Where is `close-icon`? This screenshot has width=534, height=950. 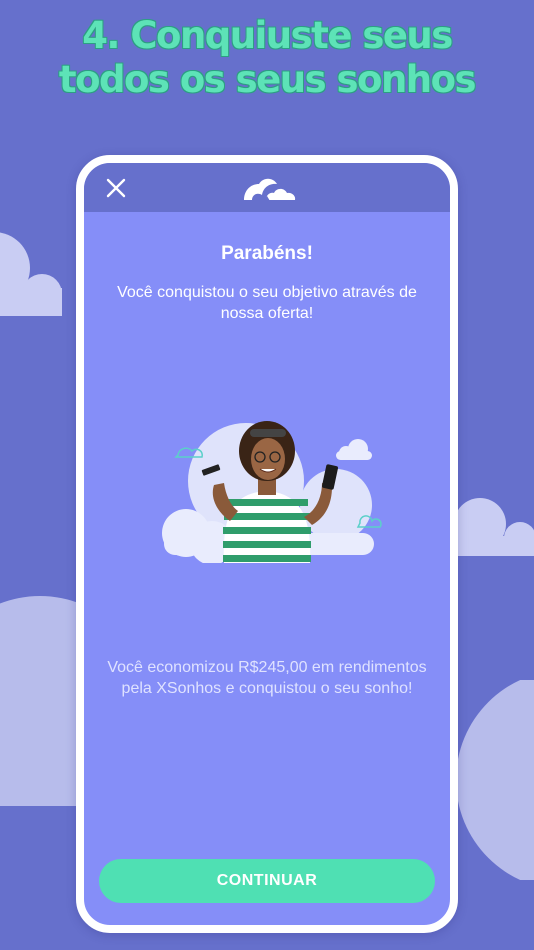 close-icon is located at coordinates (116, 188).